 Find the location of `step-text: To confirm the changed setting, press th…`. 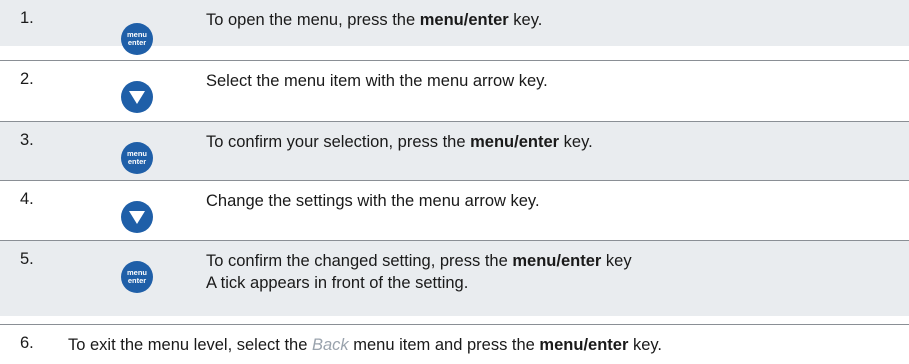

step-text: To confirm the changed setting, press th… is located at coordinates (419, 272).